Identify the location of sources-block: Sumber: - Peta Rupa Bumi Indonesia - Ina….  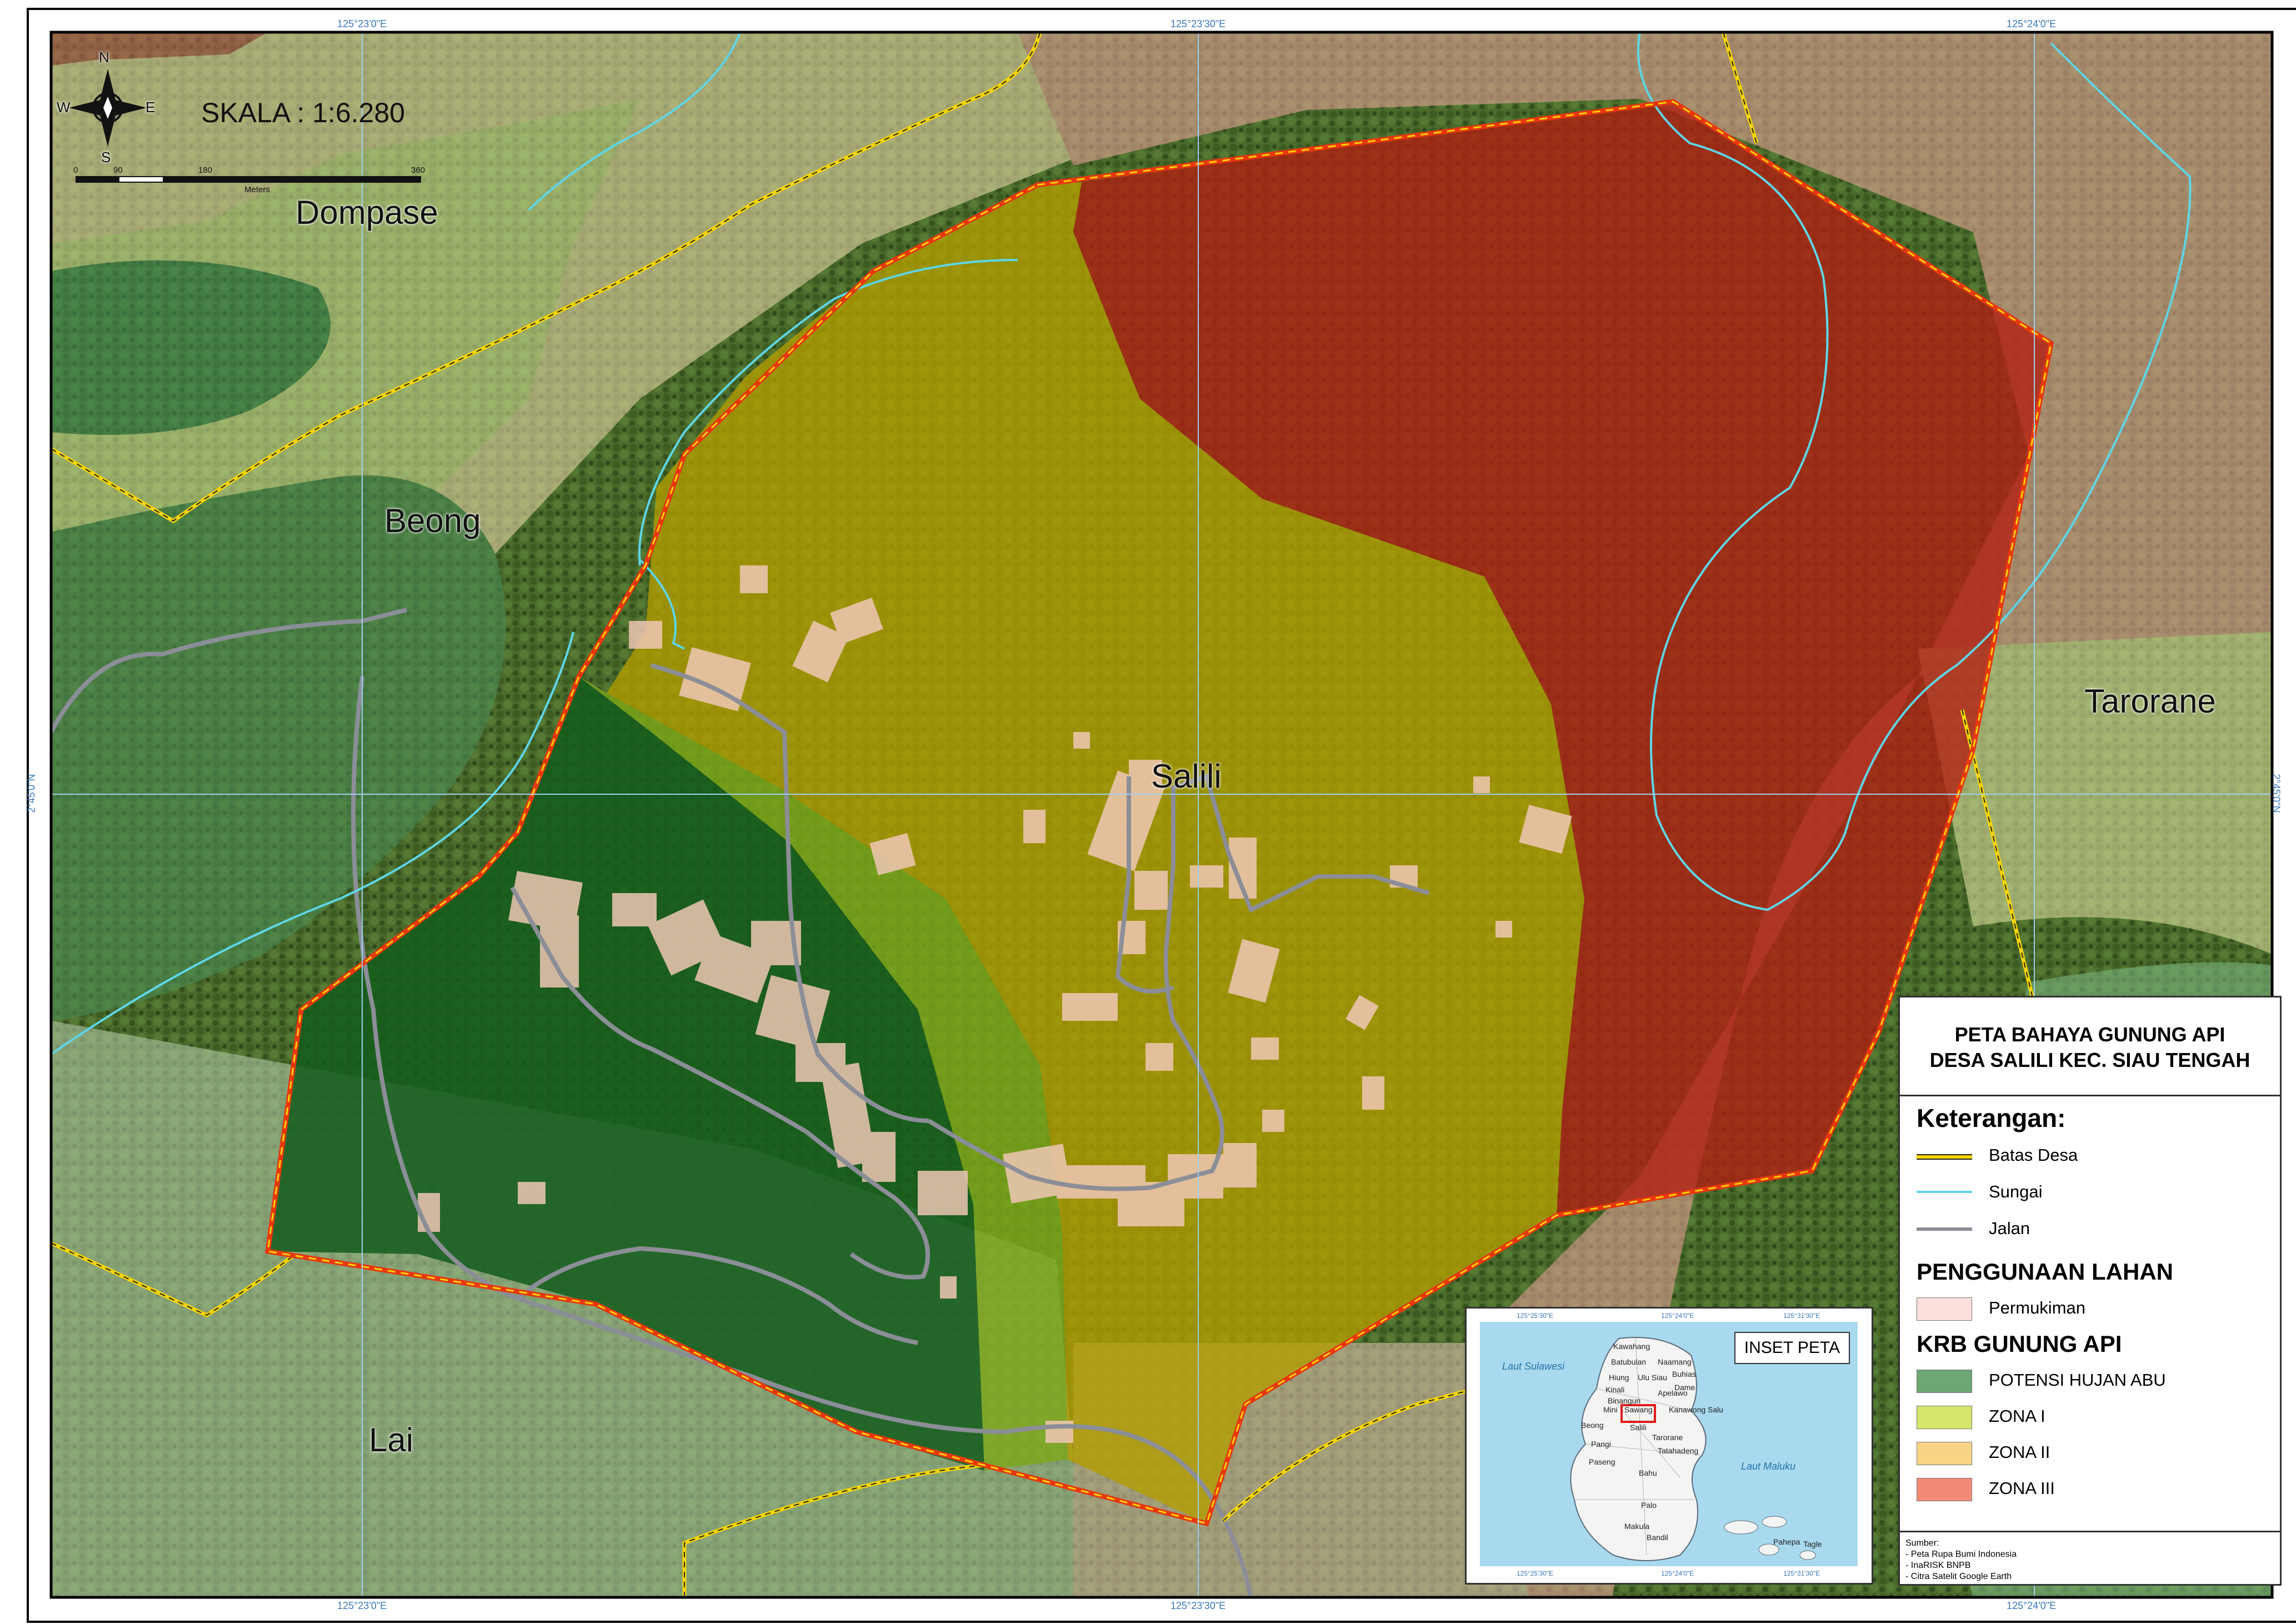
(2090, 1559).